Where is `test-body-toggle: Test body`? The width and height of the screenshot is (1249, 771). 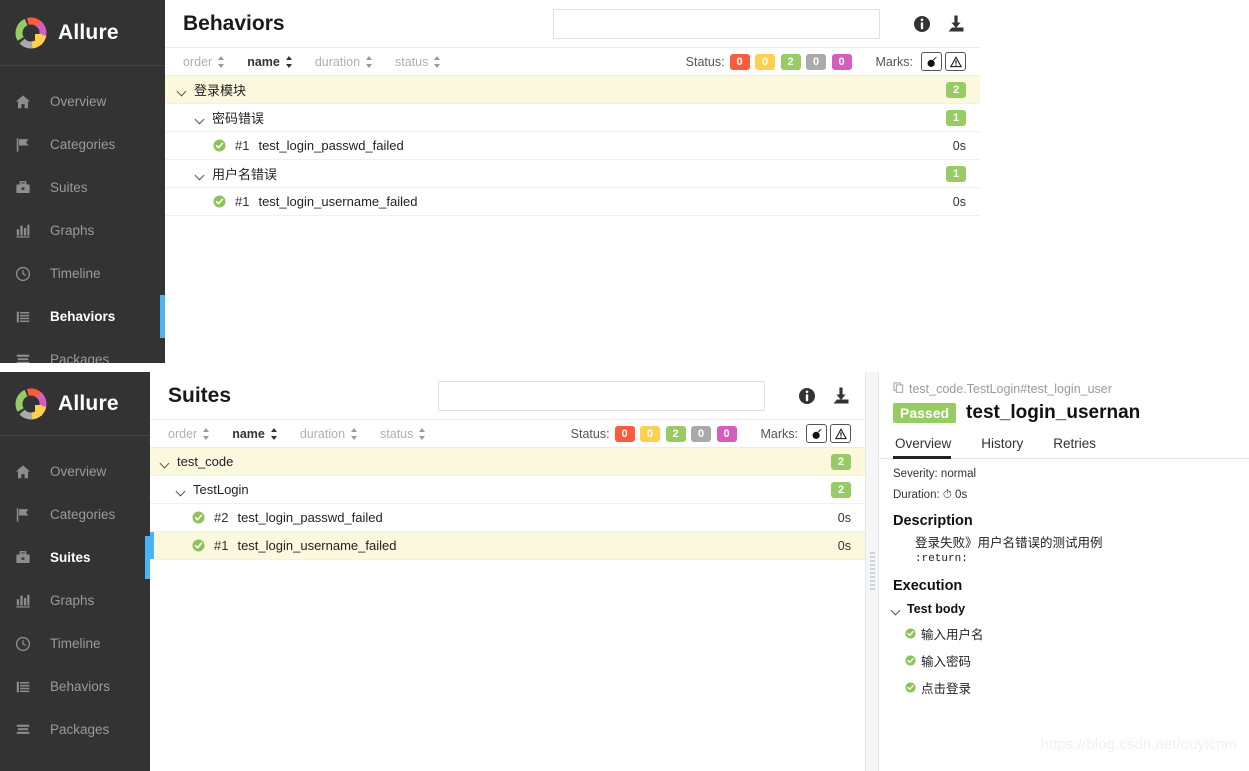
test-body-toggle: Test body is located at coordinates (1064, 605).